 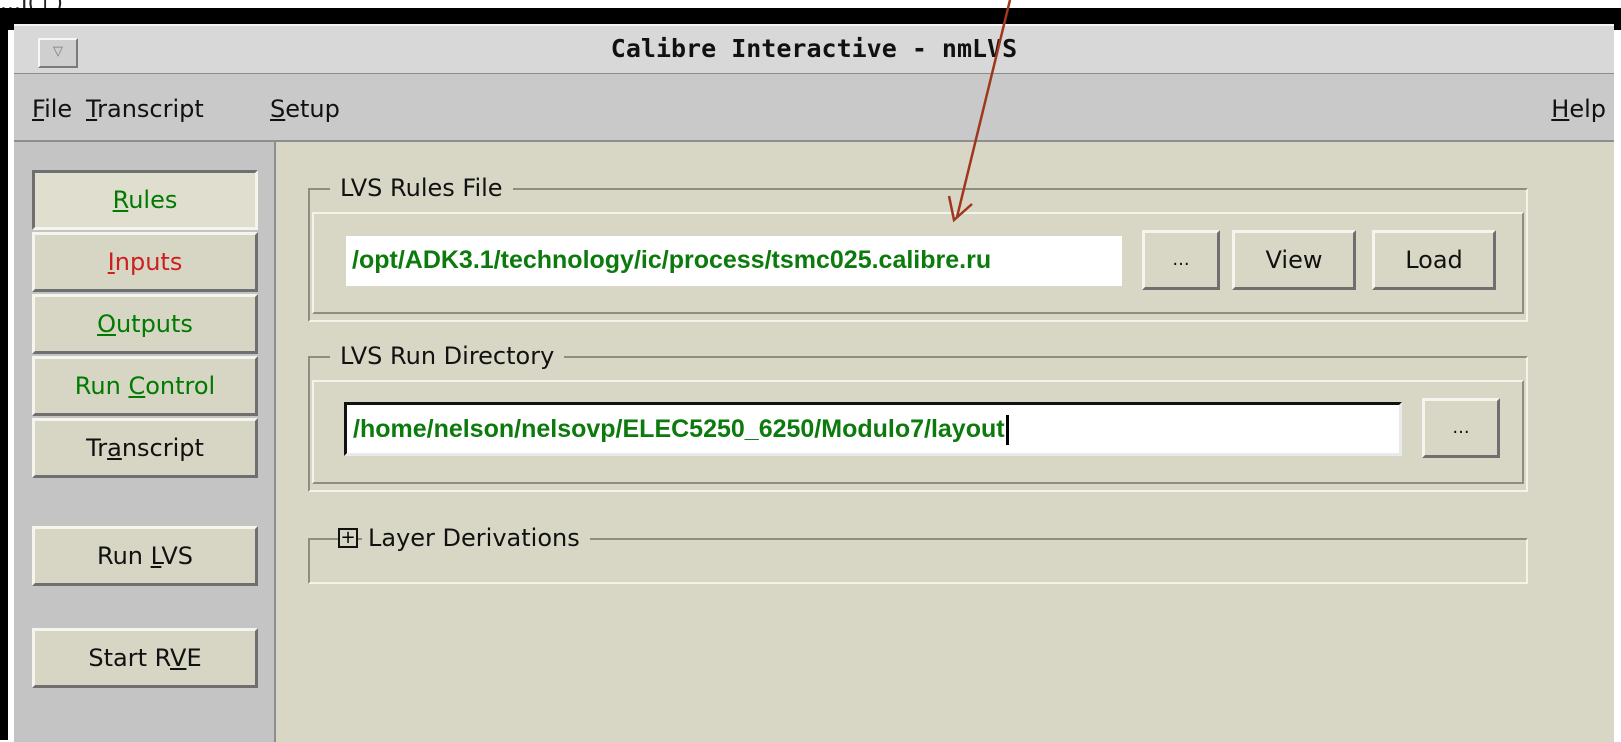 I want to click on expand-plus-icon: +, so click(x=348, y=538).